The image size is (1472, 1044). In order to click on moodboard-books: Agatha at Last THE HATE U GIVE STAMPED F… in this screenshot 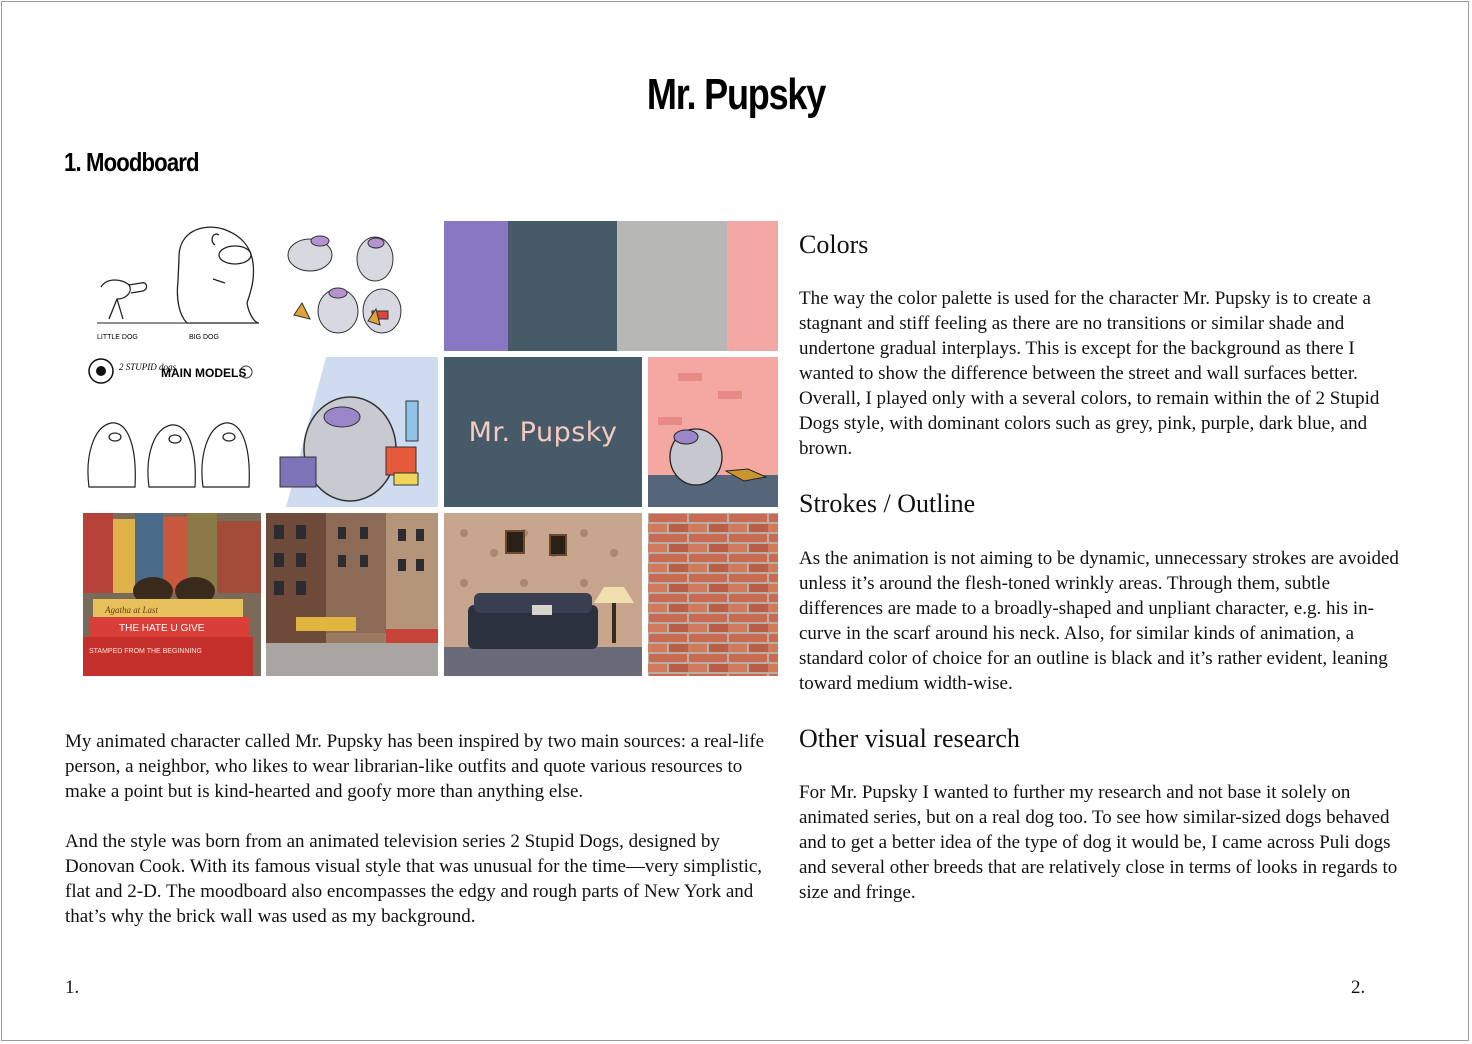, I will do `click(172, 594)`.